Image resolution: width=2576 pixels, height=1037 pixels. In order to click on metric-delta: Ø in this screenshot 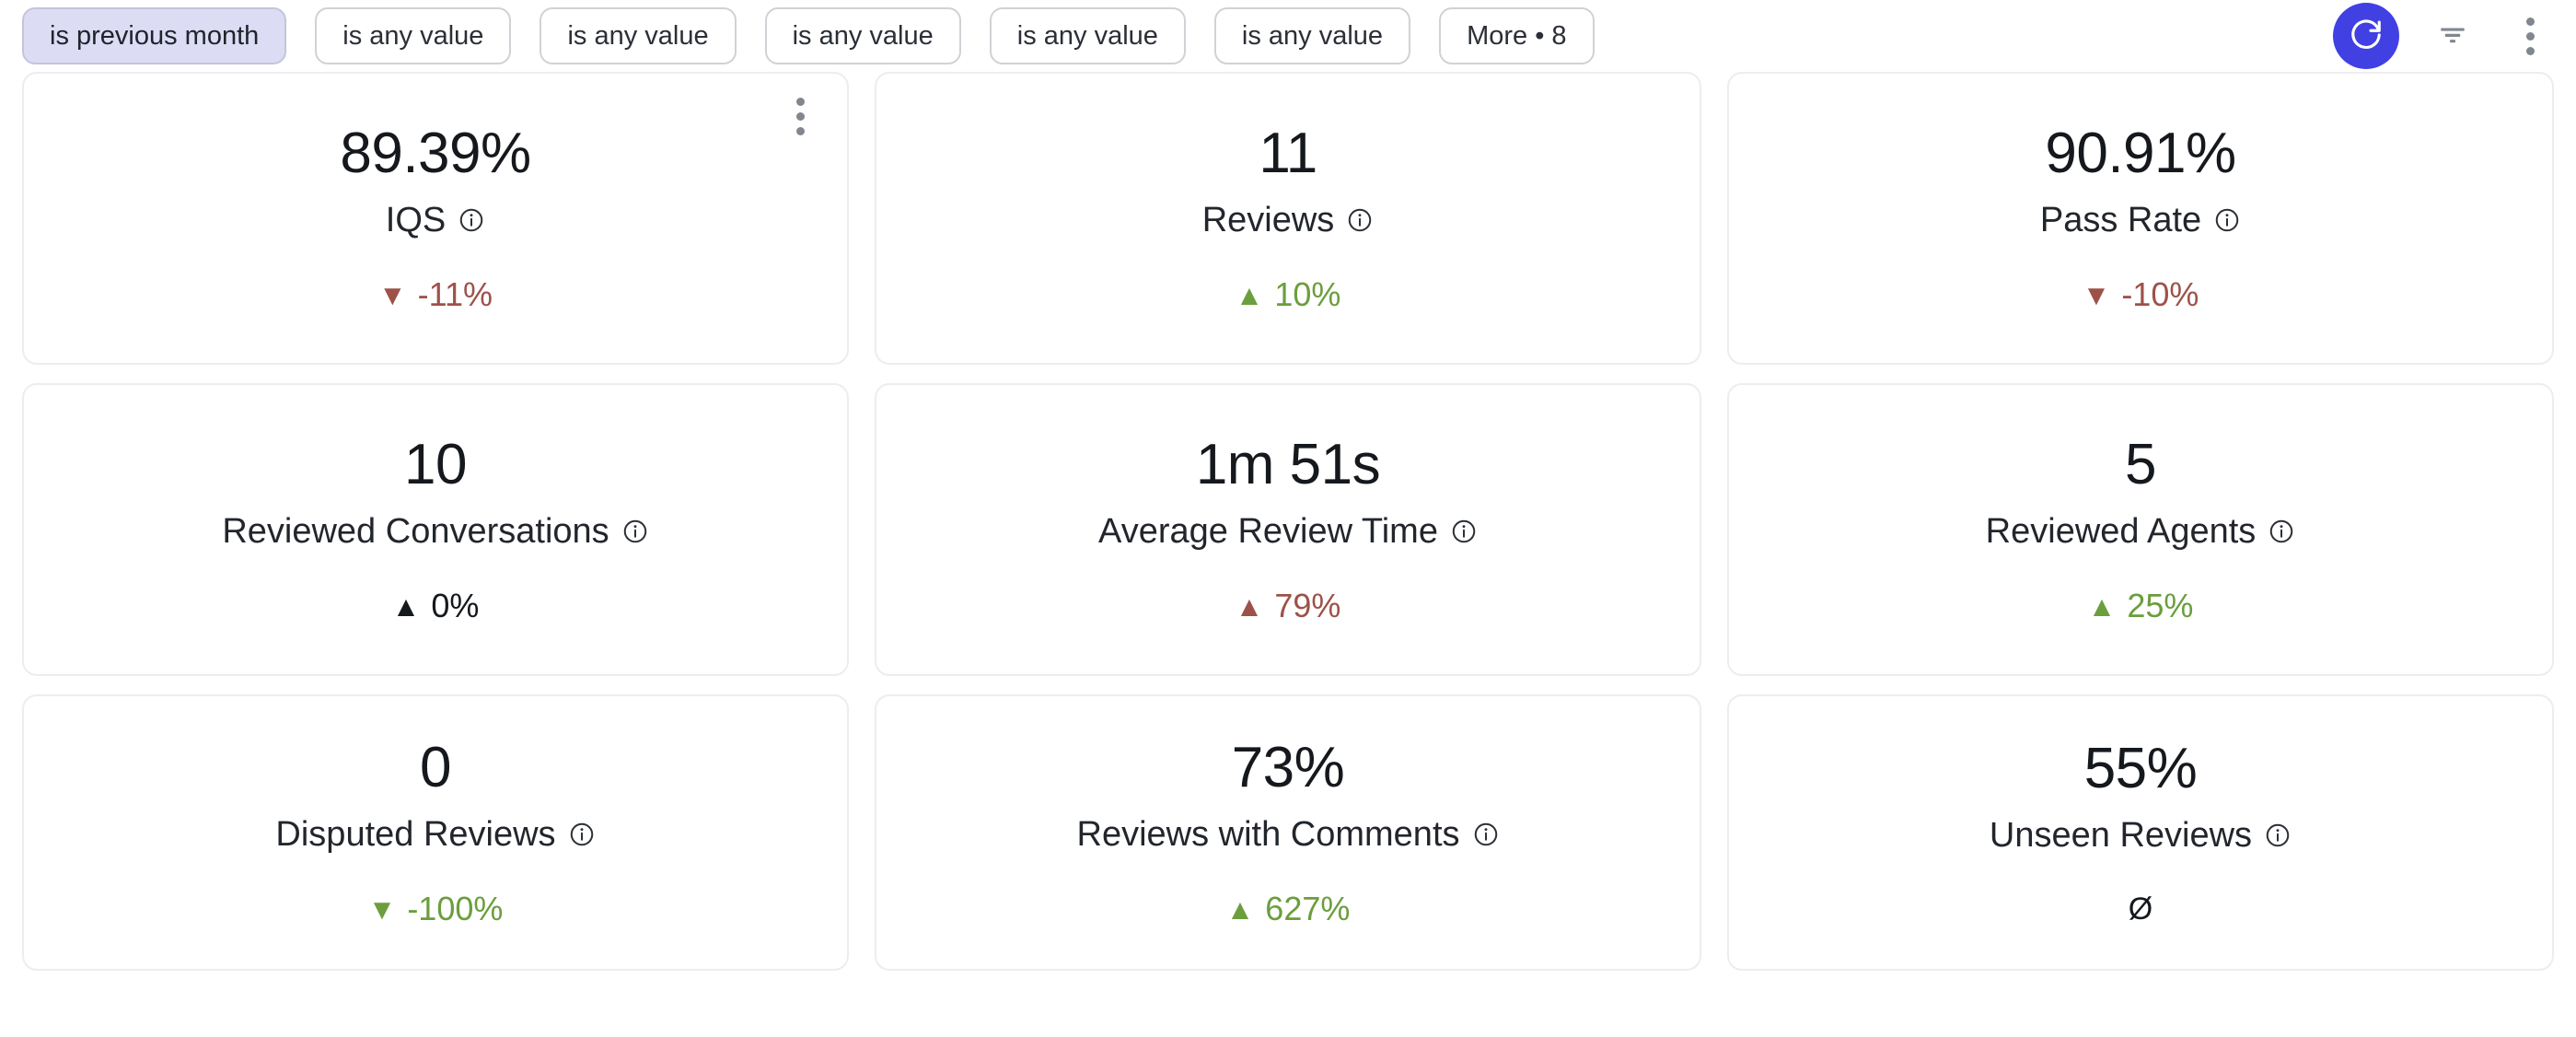, I will do `click(2140, 909)`.